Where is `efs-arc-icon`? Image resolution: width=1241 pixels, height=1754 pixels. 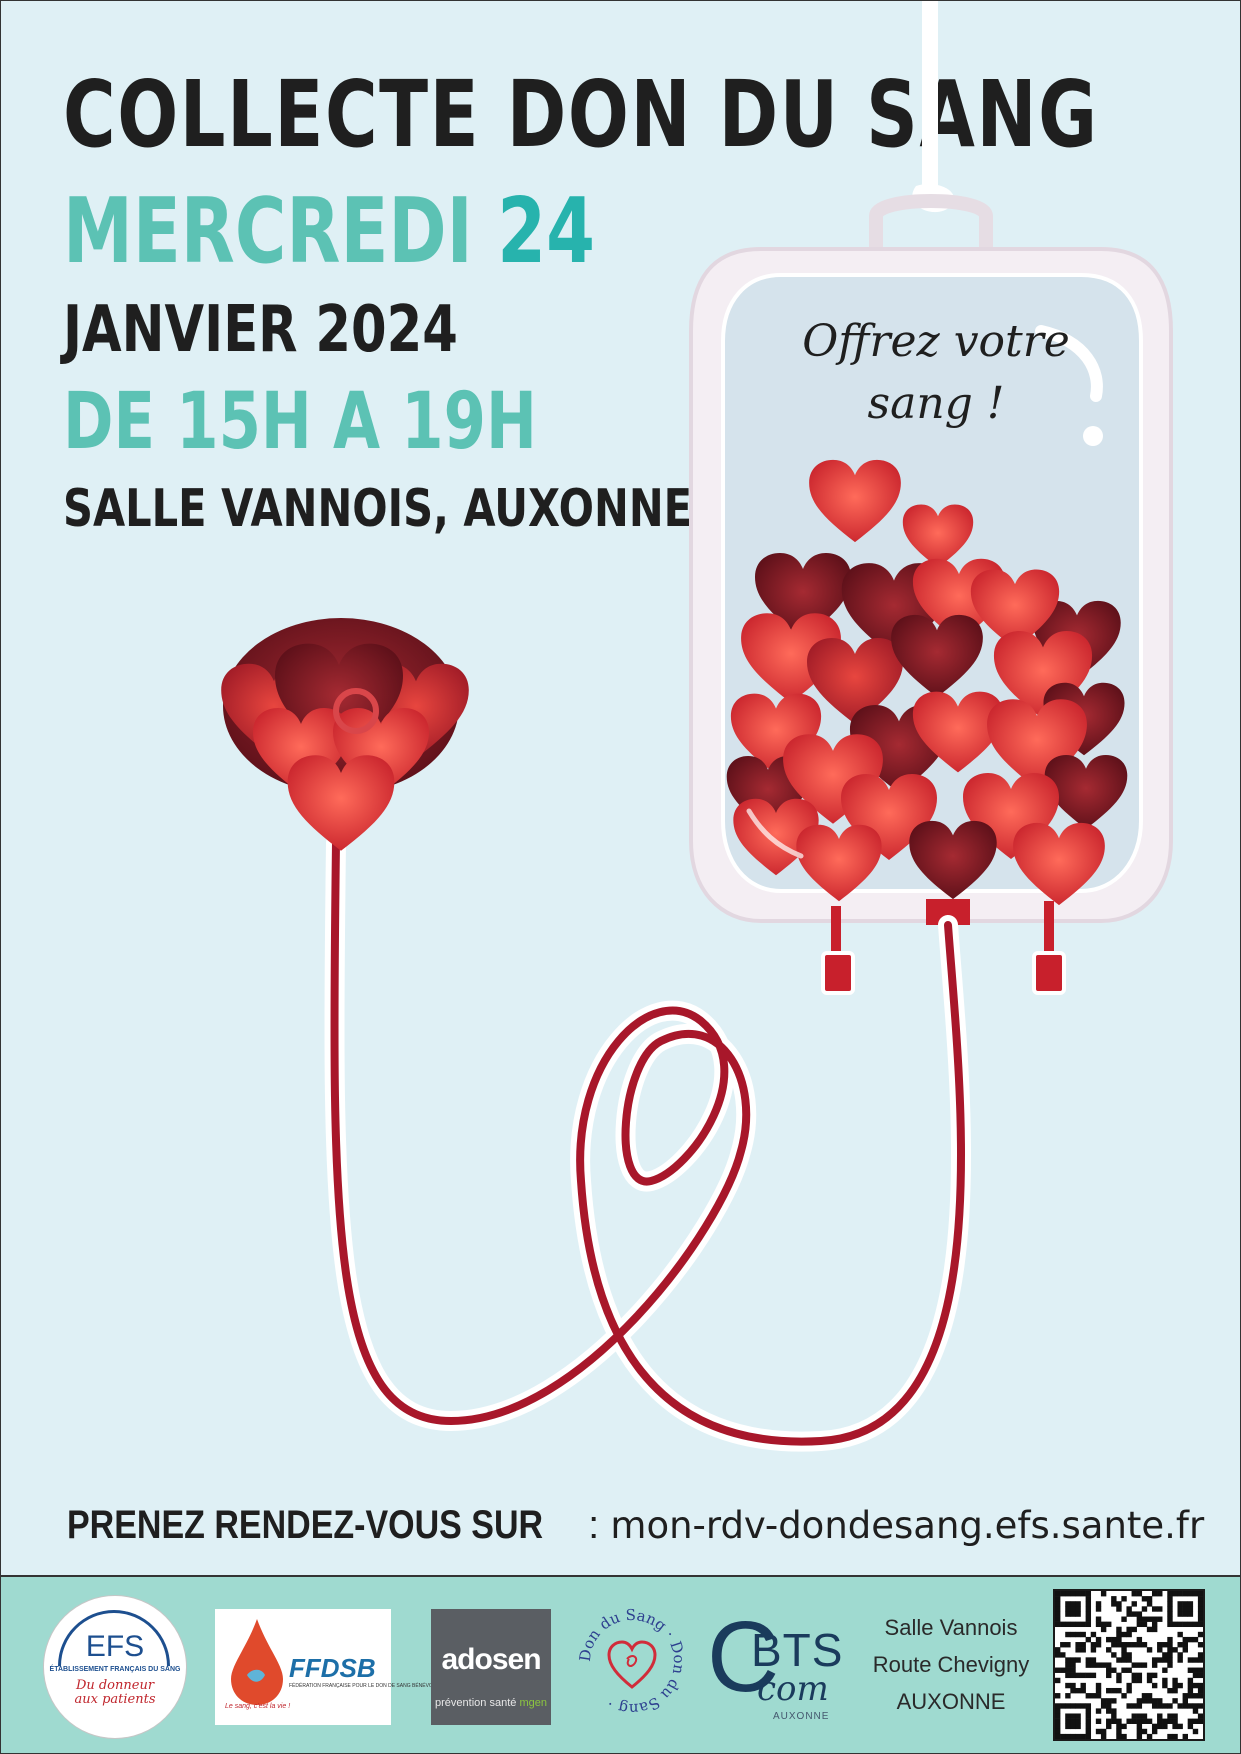 efs-arc-icon is located at coordinates (114, 1666).